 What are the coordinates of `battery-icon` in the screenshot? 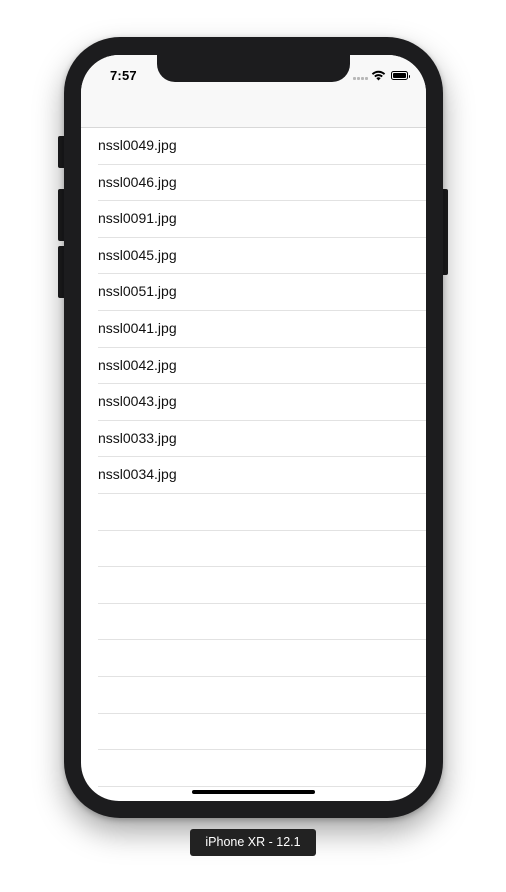 It's located at (400, 75).